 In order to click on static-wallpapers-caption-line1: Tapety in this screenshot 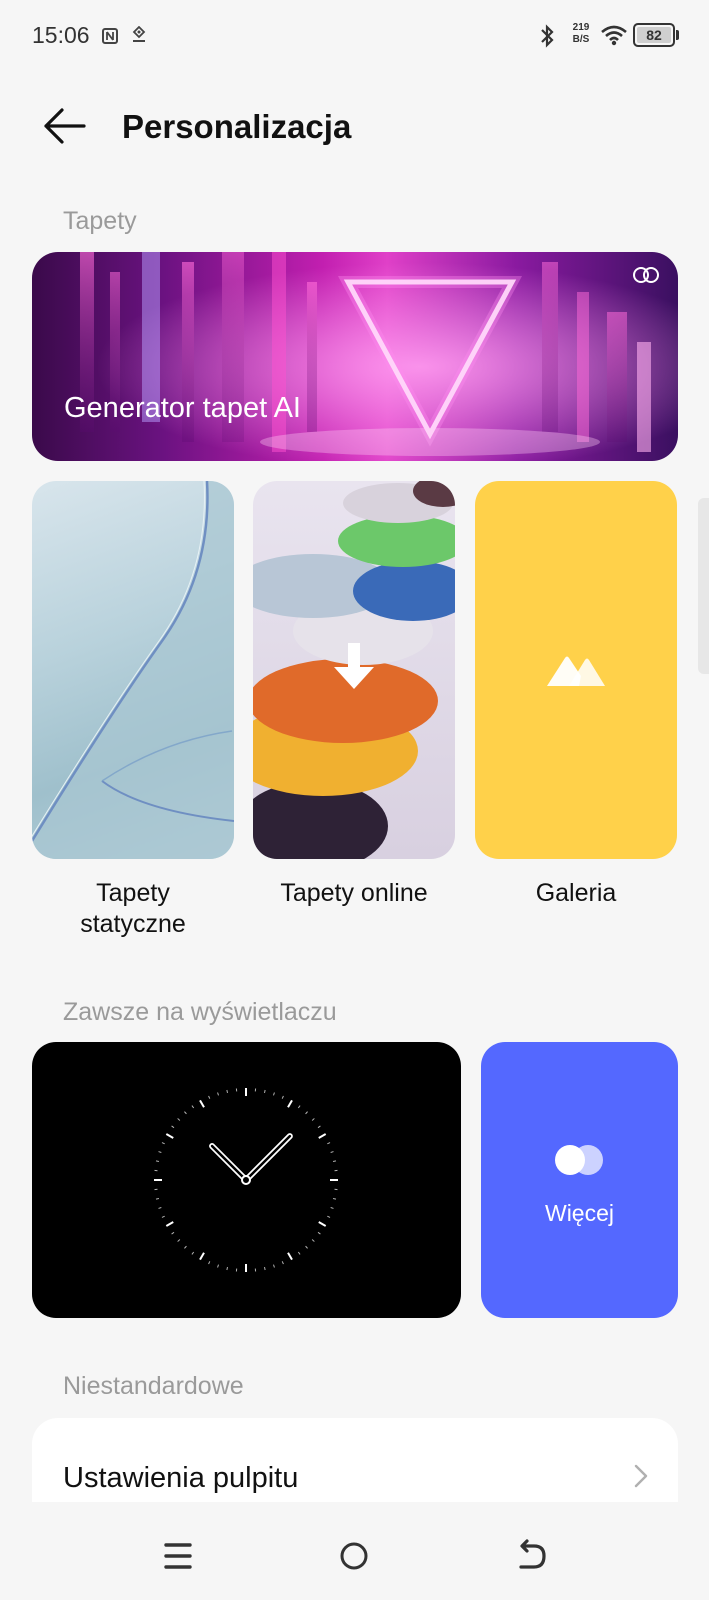, I will do `click(133, 893)`.